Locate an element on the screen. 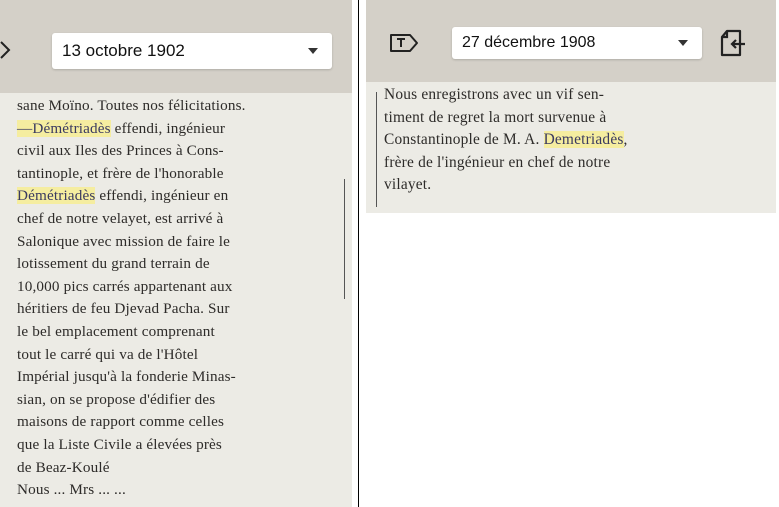 The image size is (779, 507). article-line: Démétriadès effendi, ingénieur en is located at coordinates (122, 196).